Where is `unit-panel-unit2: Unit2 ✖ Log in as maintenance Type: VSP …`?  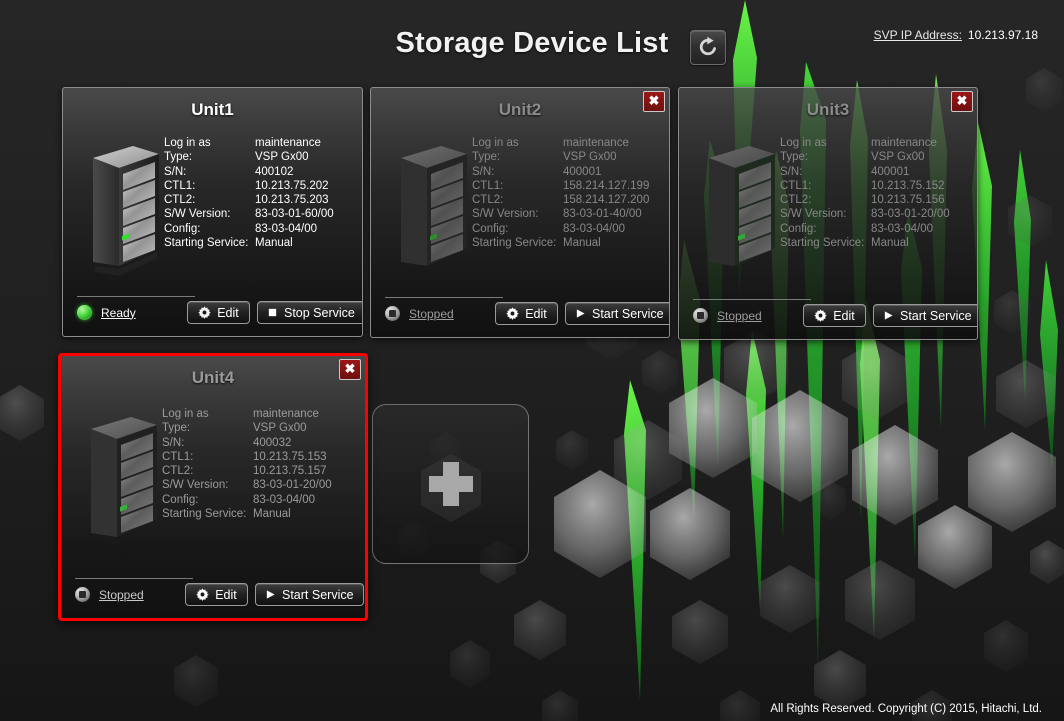 unit-panel-unit2: Unit2 ✖ Log in as maintenance Type: VSP … is located at coordinates (520, 212).